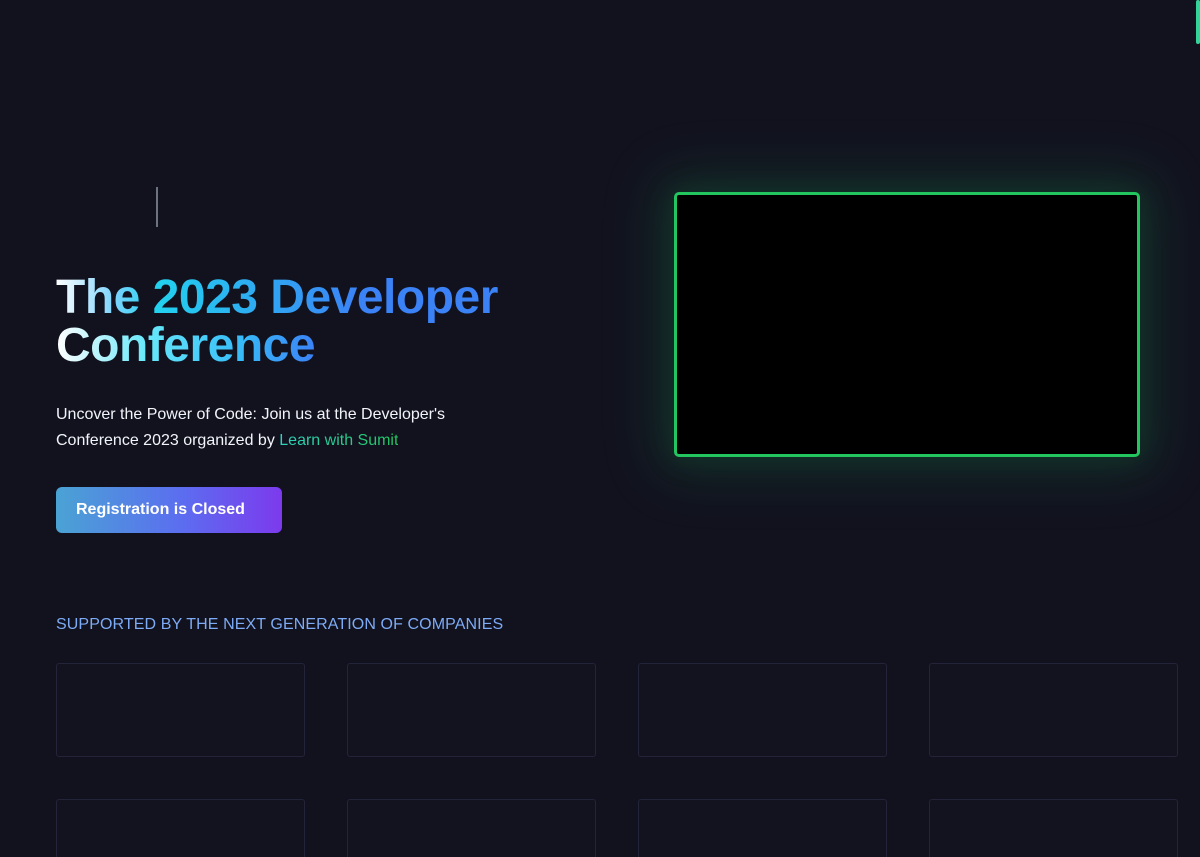  I want to click on hero-title-prefix: The, so click(104, 297).